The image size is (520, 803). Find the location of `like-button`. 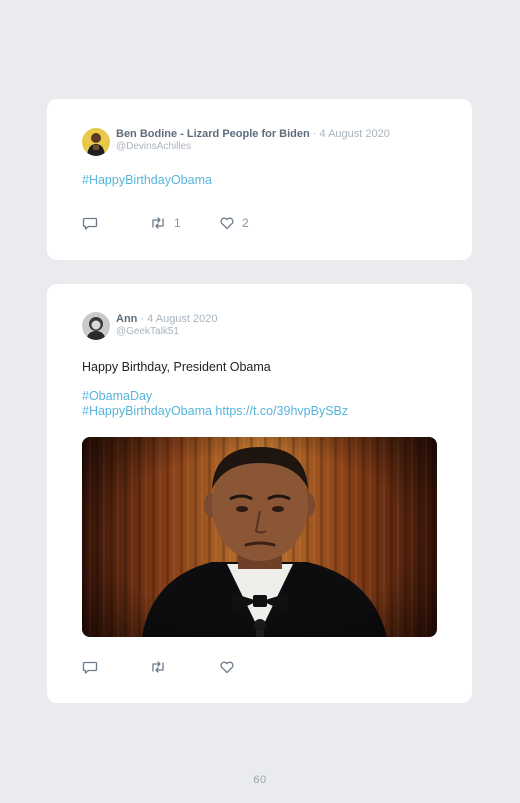

like-button is located at coordinates (227, 667).